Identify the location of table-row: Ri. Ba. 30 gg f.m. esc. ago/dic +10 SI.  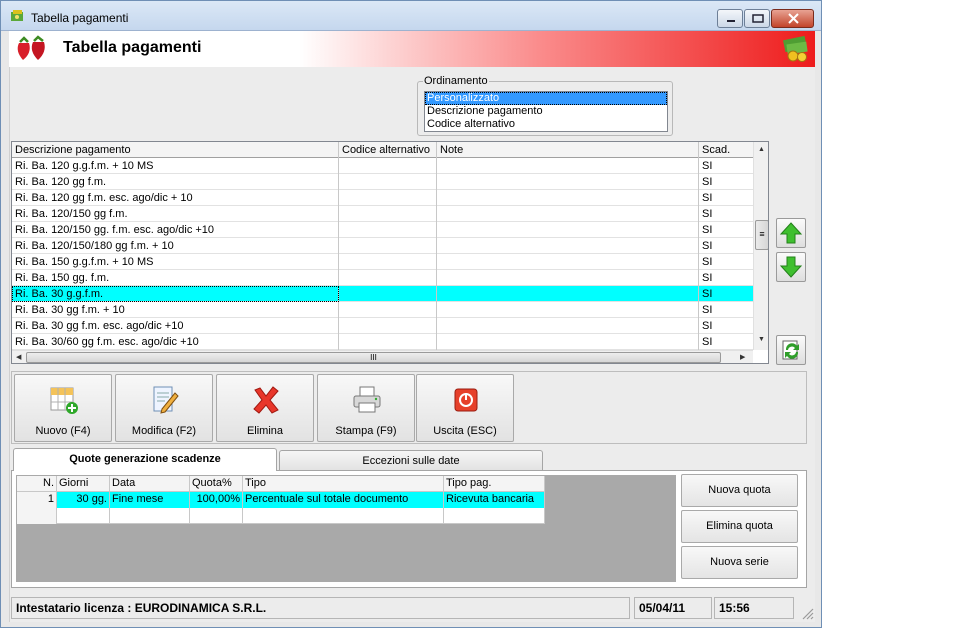
(382, 326).